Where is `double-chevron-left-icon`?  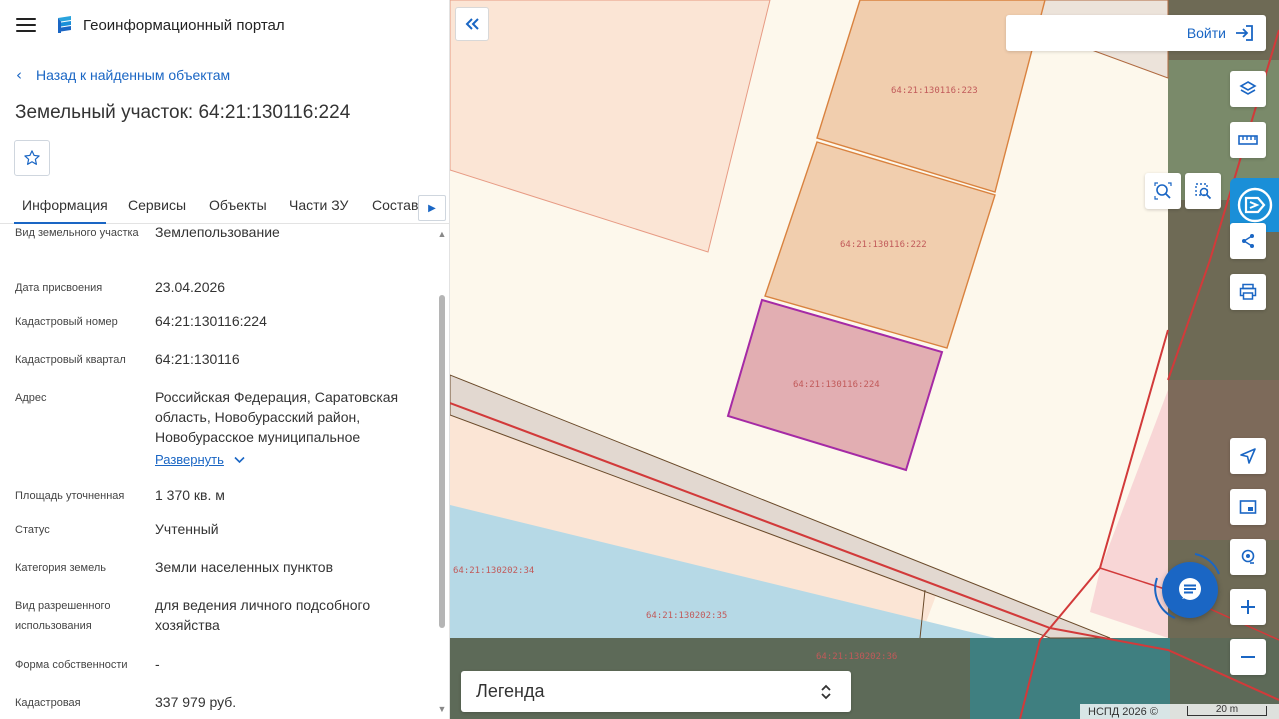
double-chevron-left-icon is located at coordinates (472, 24).